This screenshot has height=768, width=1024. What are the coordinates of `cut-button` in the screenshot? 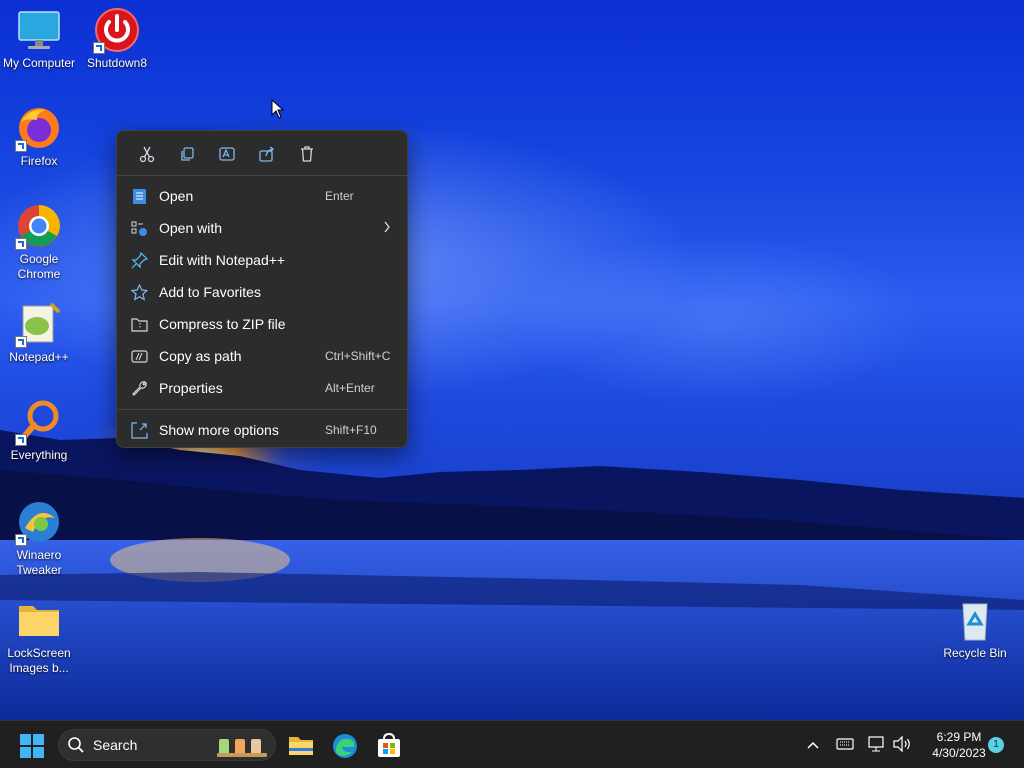 It's located at (147, 154).